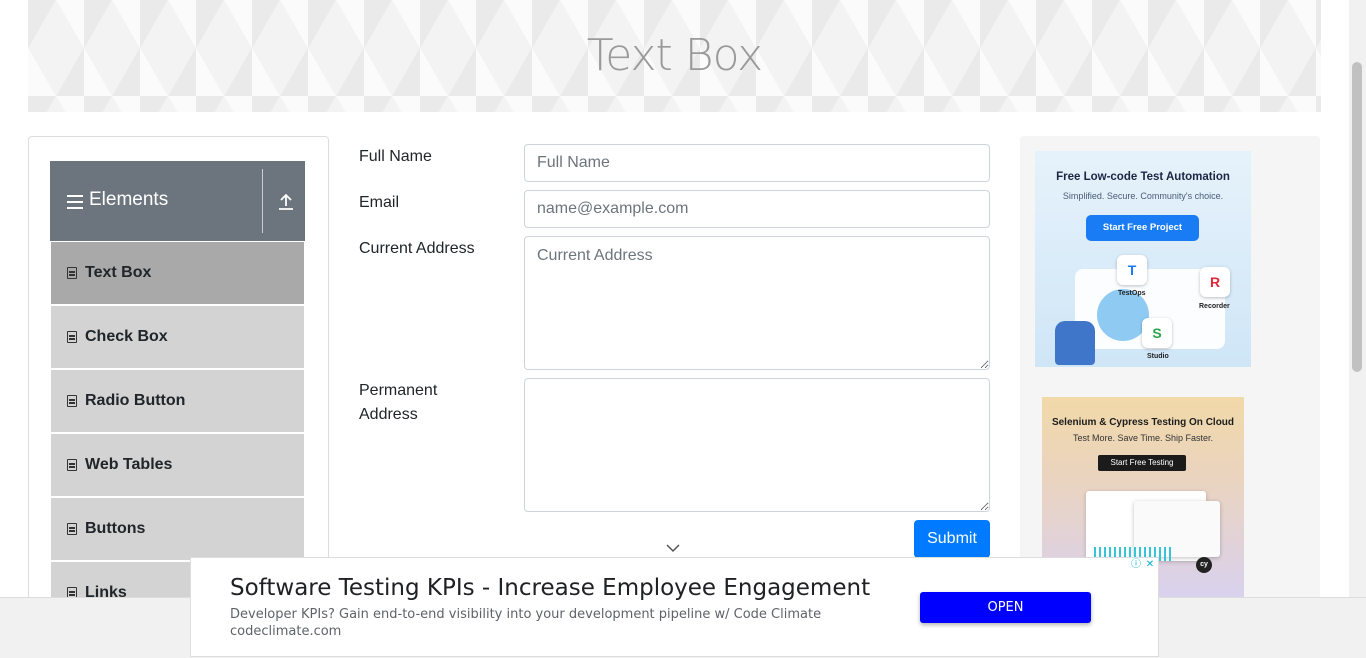  I want to click on testops-icon: T, so click(1132, 270).